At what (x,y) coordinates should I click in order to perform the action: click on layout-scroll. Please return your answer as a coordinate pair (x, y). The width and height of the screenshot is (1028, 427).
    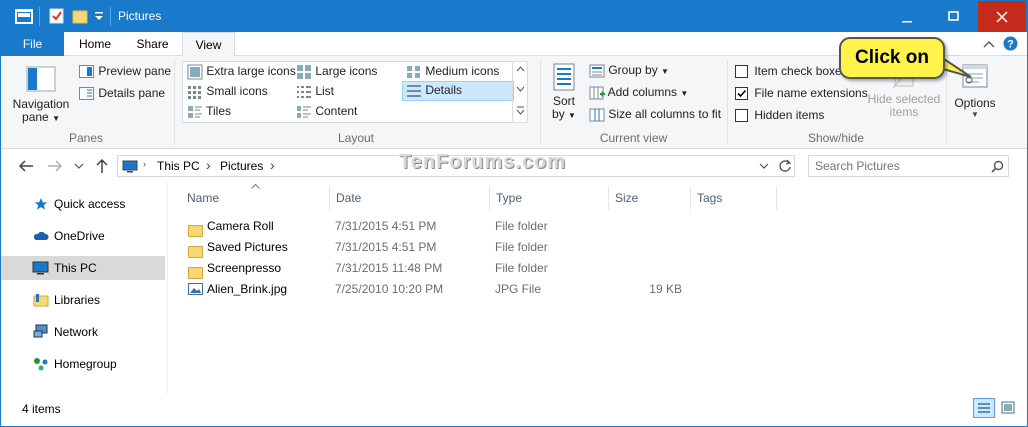
    Looking at the image, I should click on (519, 92).